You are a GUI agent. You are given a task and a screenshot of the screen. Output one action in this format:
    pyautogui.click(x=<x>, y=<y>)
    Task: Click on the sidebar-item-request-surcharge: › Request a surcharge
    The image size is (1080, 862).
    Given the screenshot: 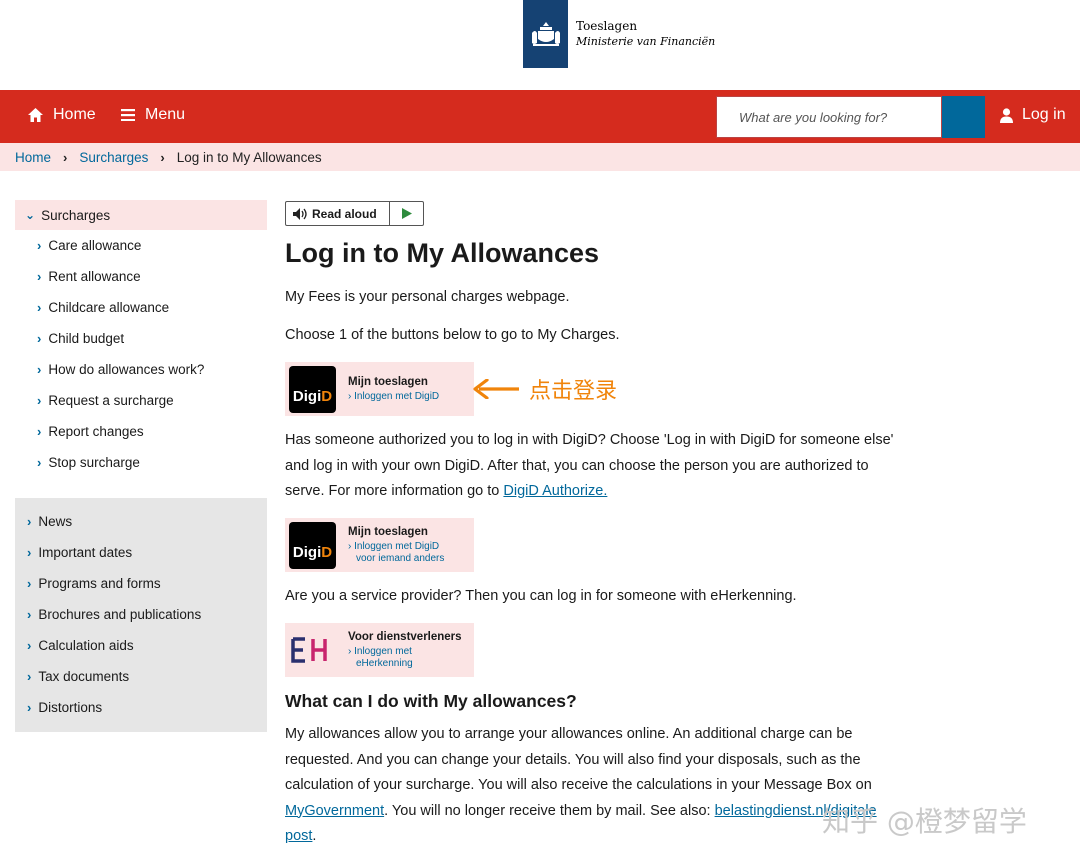 What is the action you would take?
    pyautogui.click(x=141, y=400)
    